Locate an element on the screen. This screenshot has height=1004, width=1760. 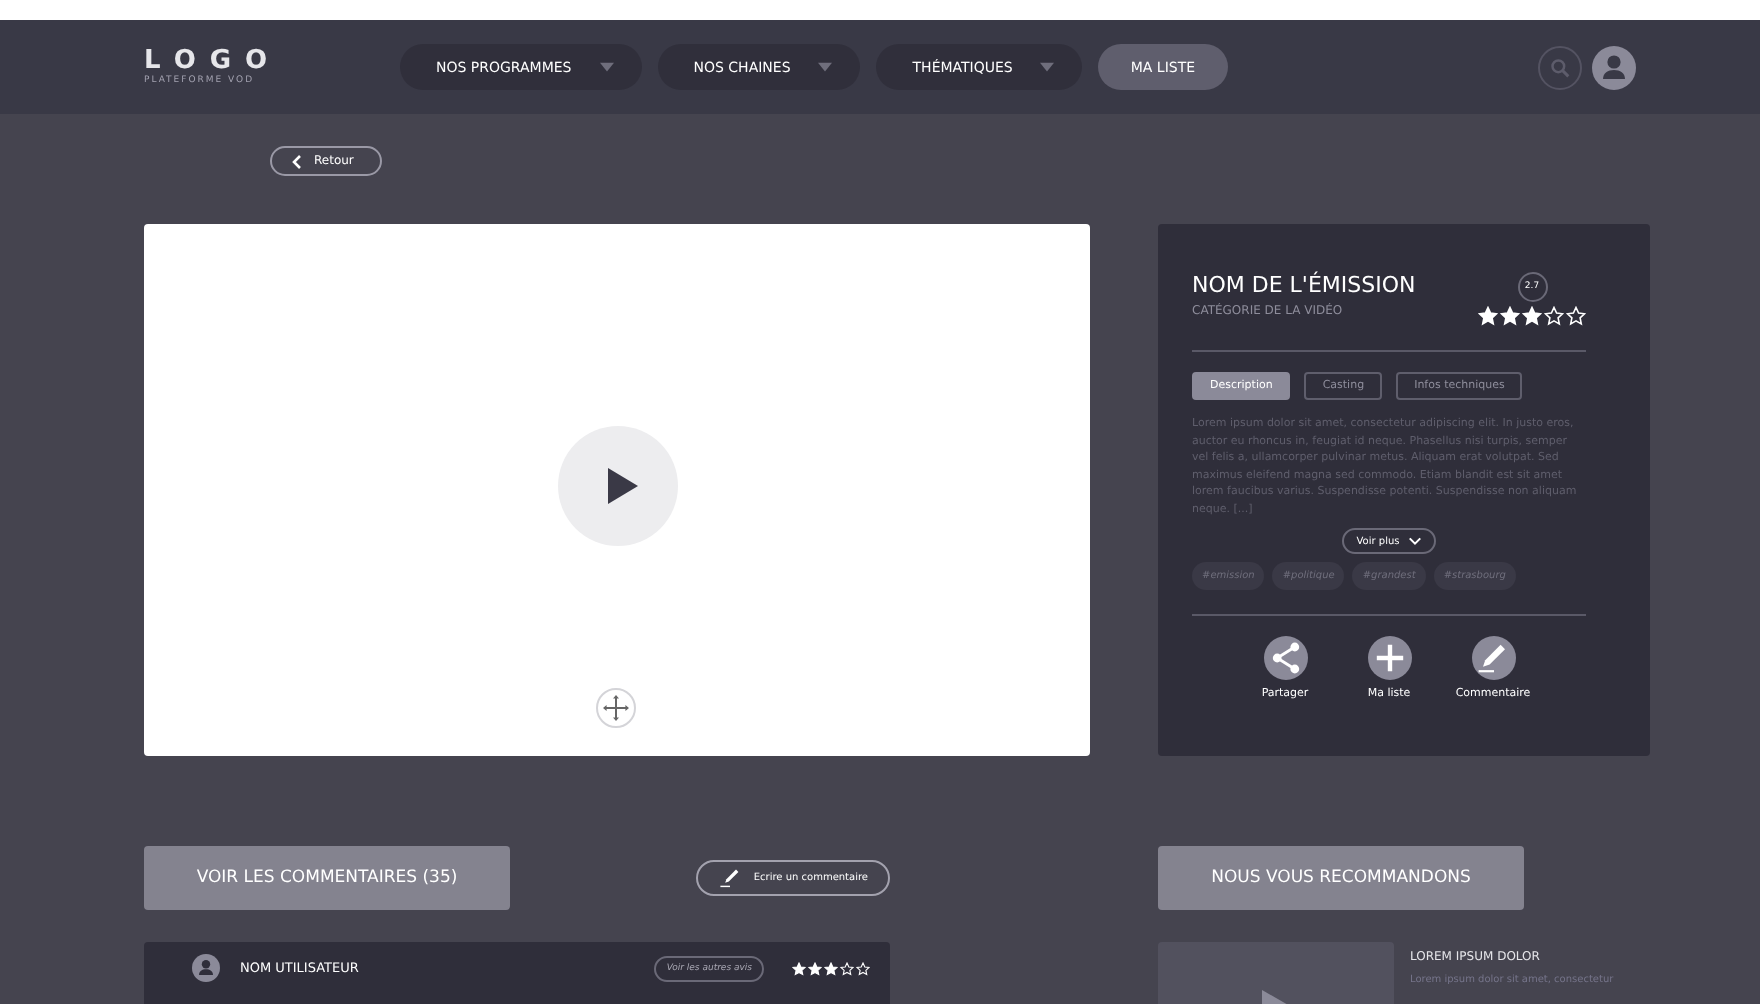
move-icon is located at coordinates (616, 708).